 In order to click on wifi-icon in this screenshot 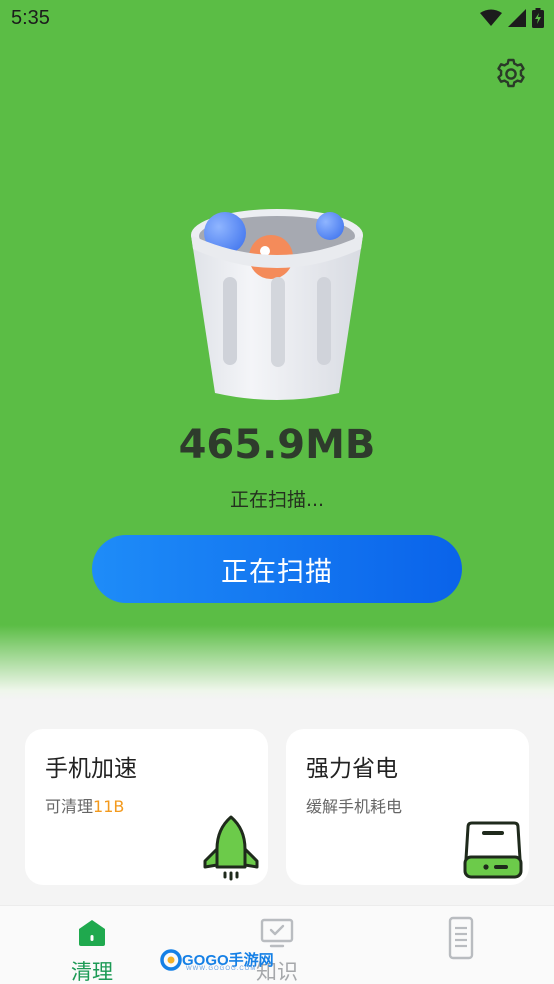, I will do `click(491, 17)`.